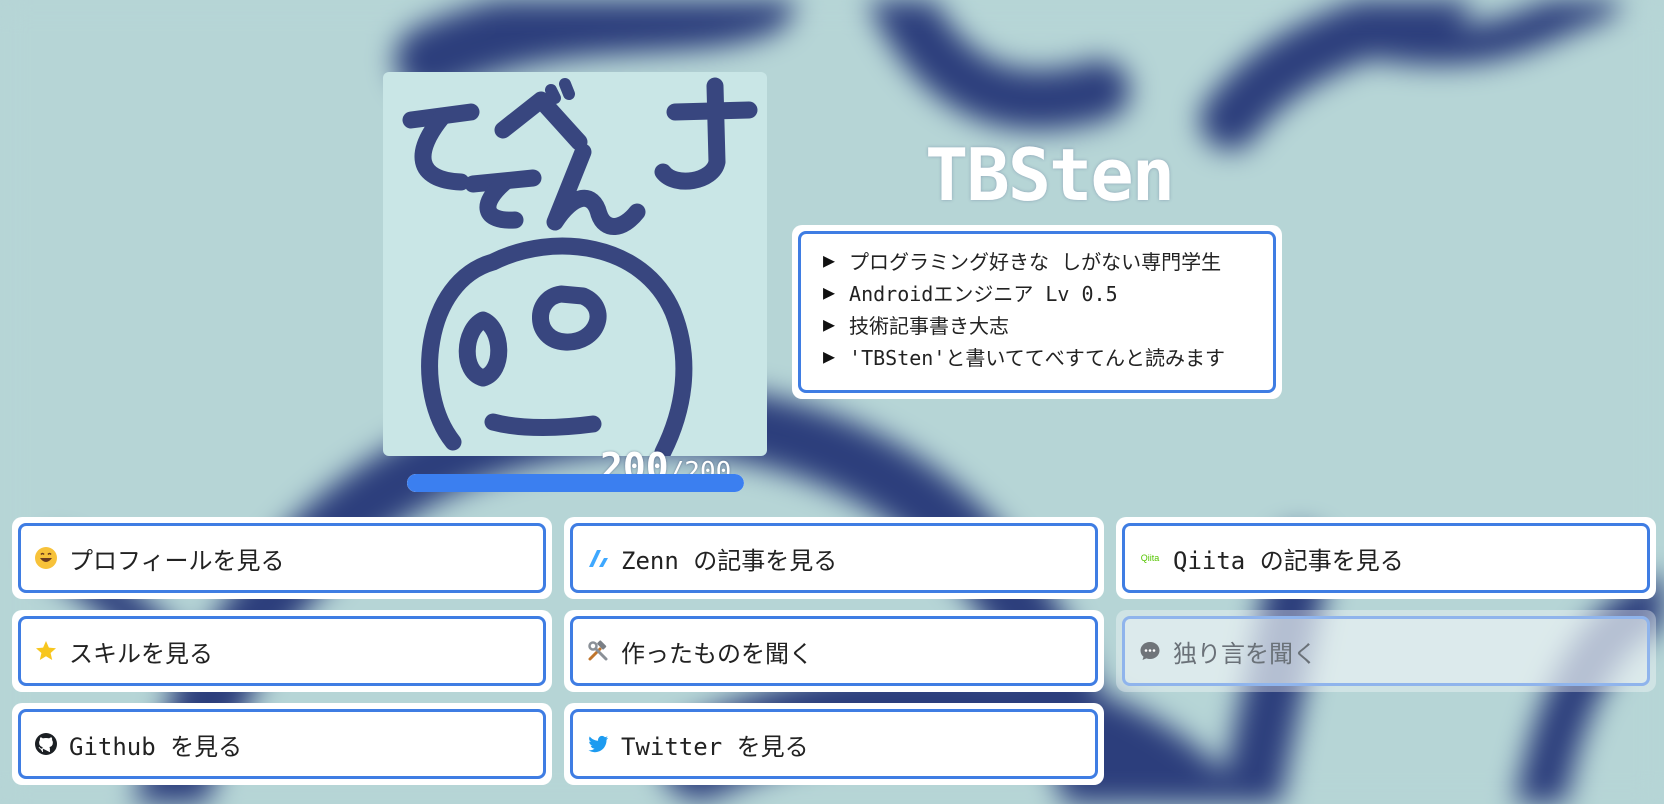 This screenshot has height=804, width=1664. I want to click on github-button-label: Github を見る, so click(156, 746).